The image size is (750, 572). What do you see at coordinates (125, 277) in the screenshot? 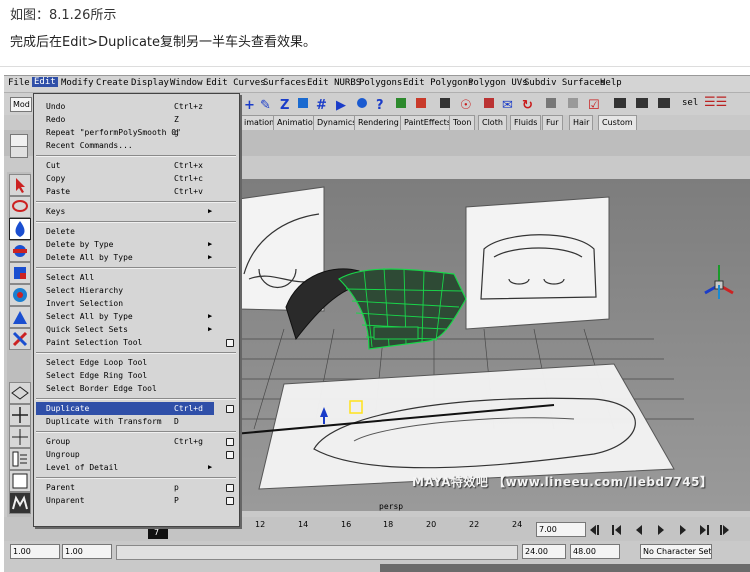
I see `menu-item-select-all: Select All` at bounding box center [125, 277].